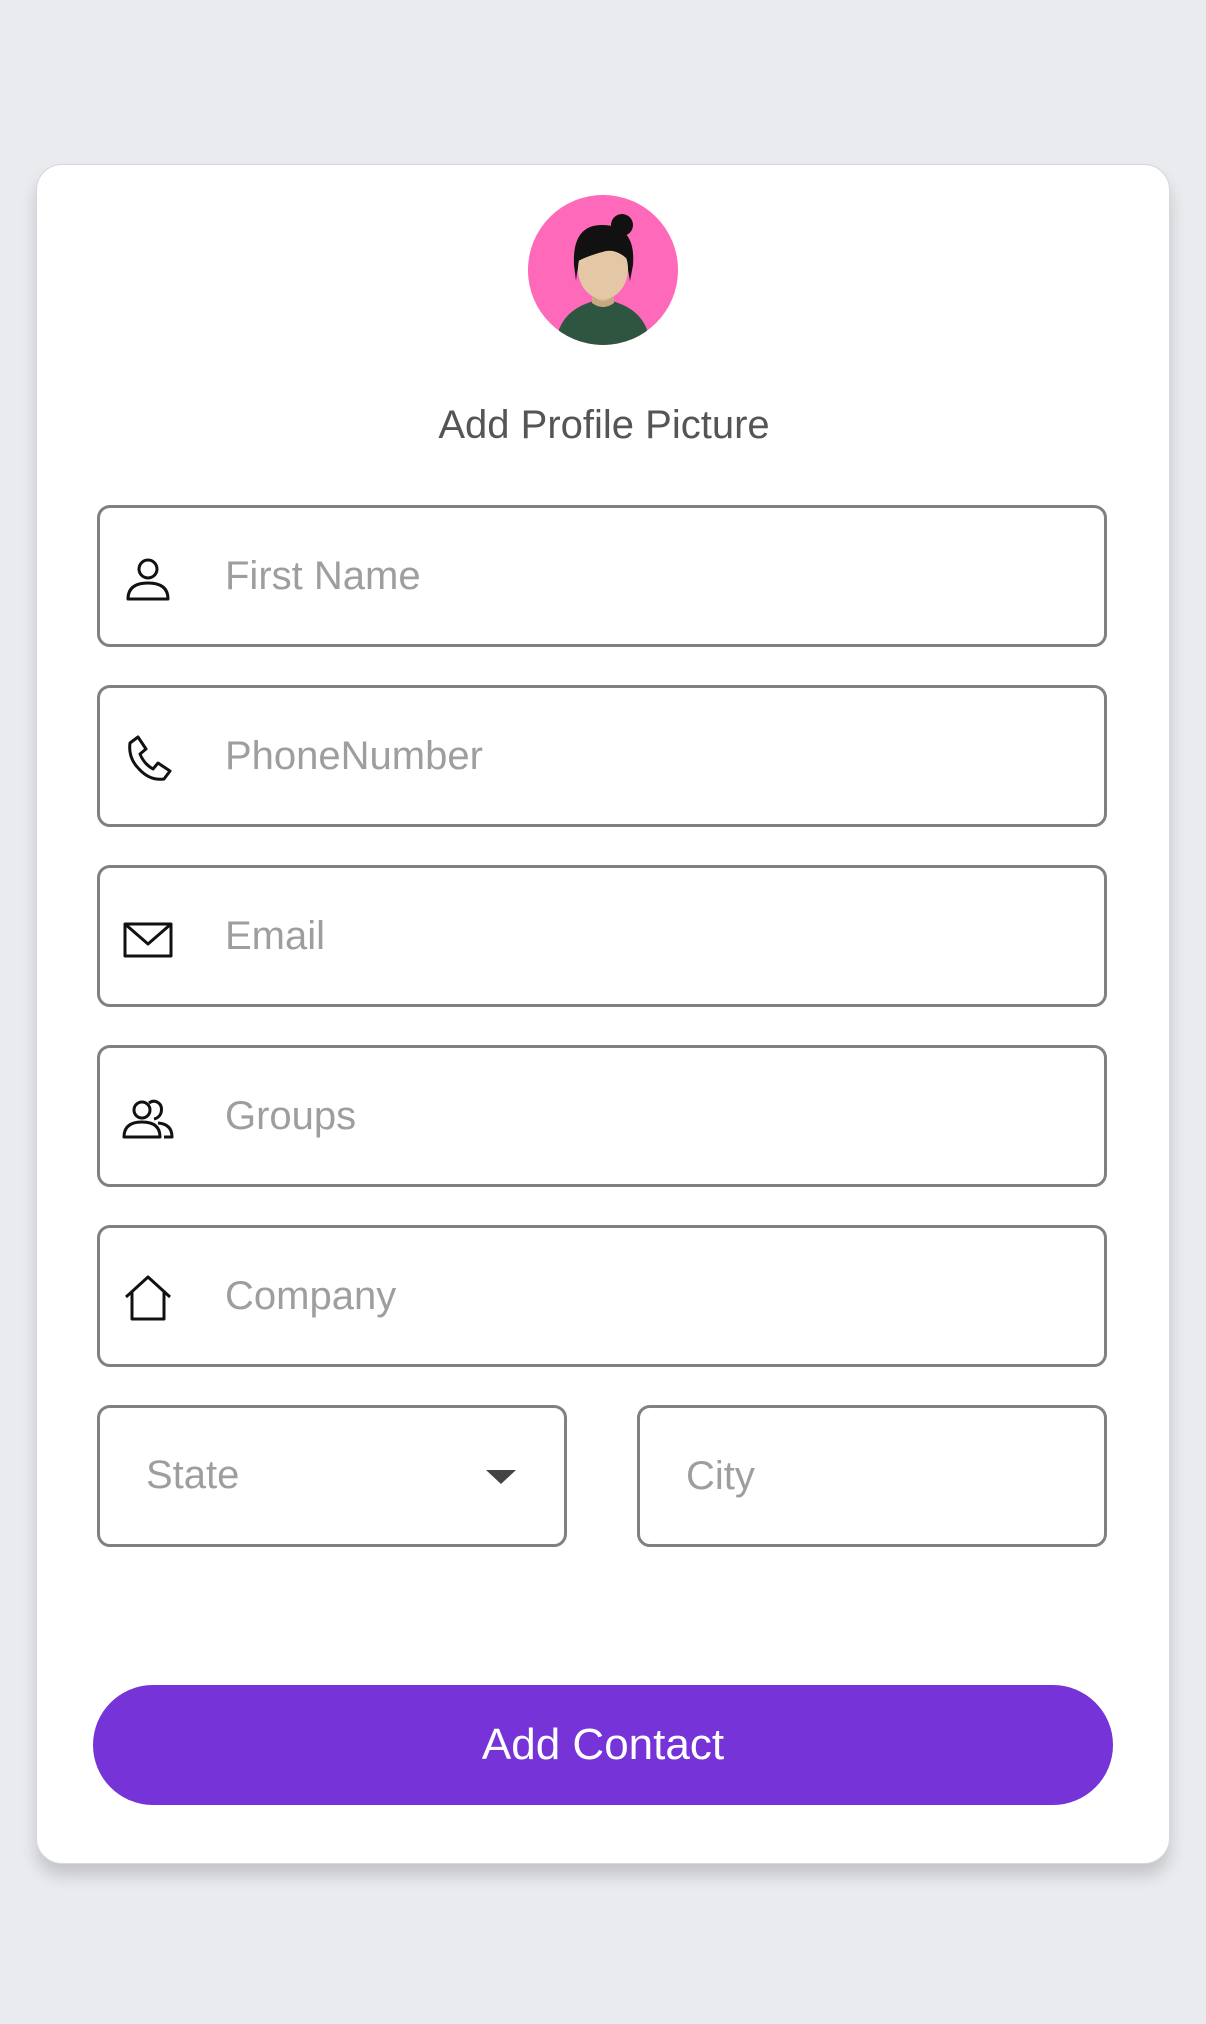 Image resolution: width=1206 pixels, height=2024 pixels. What do you see at coordinates (332, 1476) in the screenshot?
I see `state-select: State` at bounding box center [332, 1476].